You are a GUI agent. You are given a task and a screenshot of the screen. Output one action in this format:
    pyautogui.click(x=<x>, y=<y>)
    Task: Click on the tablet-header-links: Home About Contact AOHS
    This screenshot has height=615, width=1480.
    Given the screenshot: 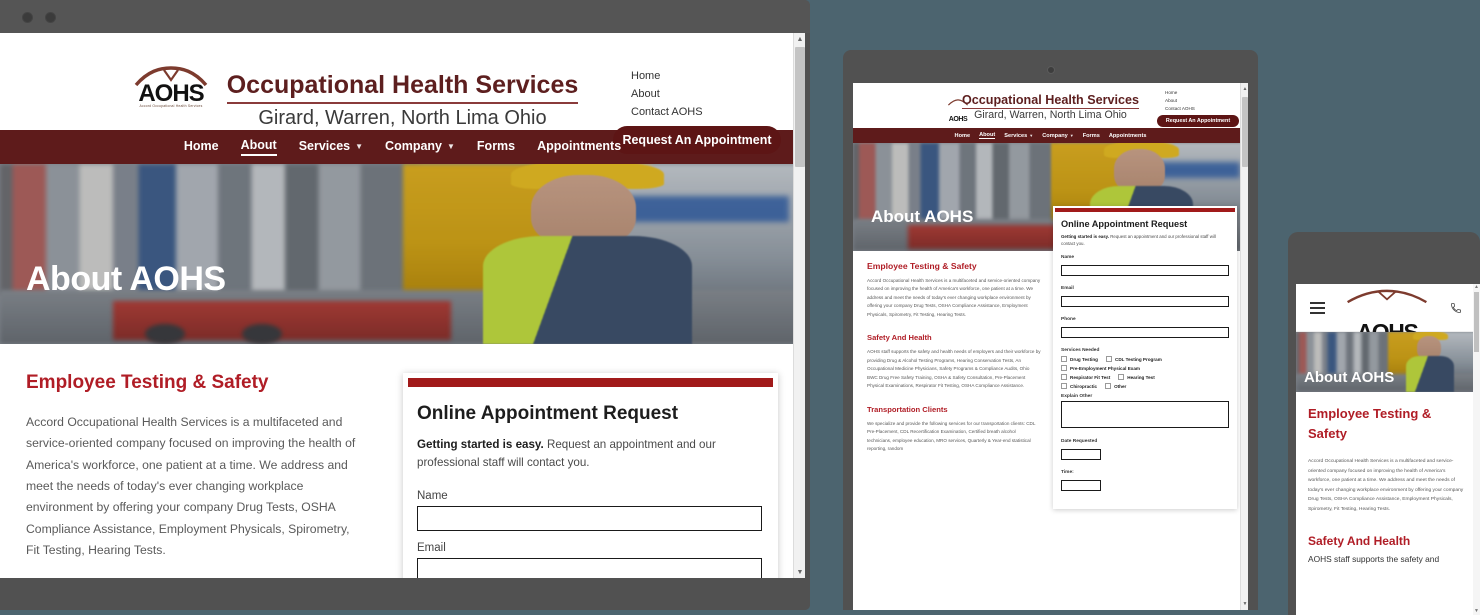 What is the action you would take?
    pyautogui.click(x=1180, y=100)
    